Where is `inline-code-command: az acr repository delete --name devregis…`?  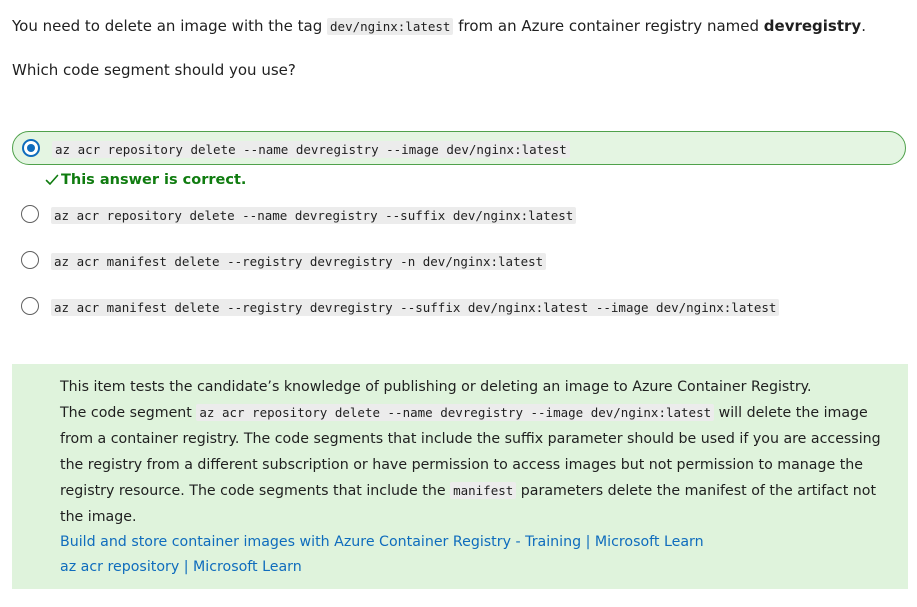
inline-code-command: az acr repository delete --name devregis… is located at coordinates (455, 412).